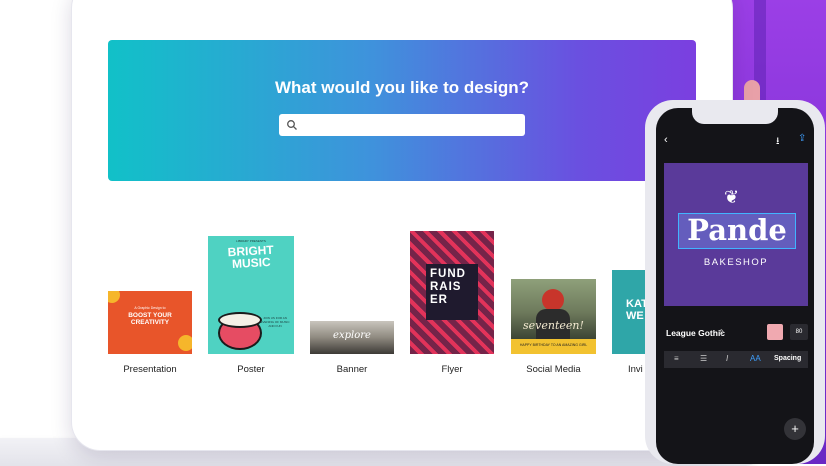  What do you see at coordinates (553, 369) in the screenshot?
I see `template-label-social-media: Social Media` at bounding box center [553, 369].